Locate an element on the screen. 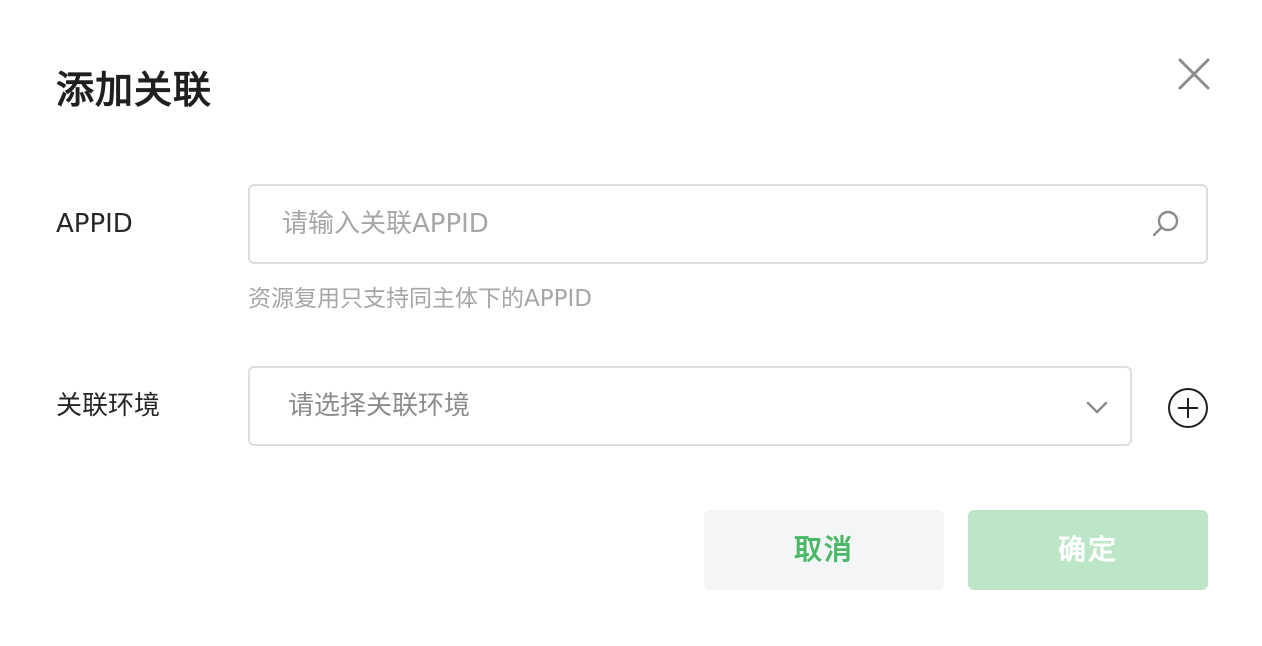 The width and height of the screenshot is (1262, 646). close-icon is located at coordinates (1194, 74).